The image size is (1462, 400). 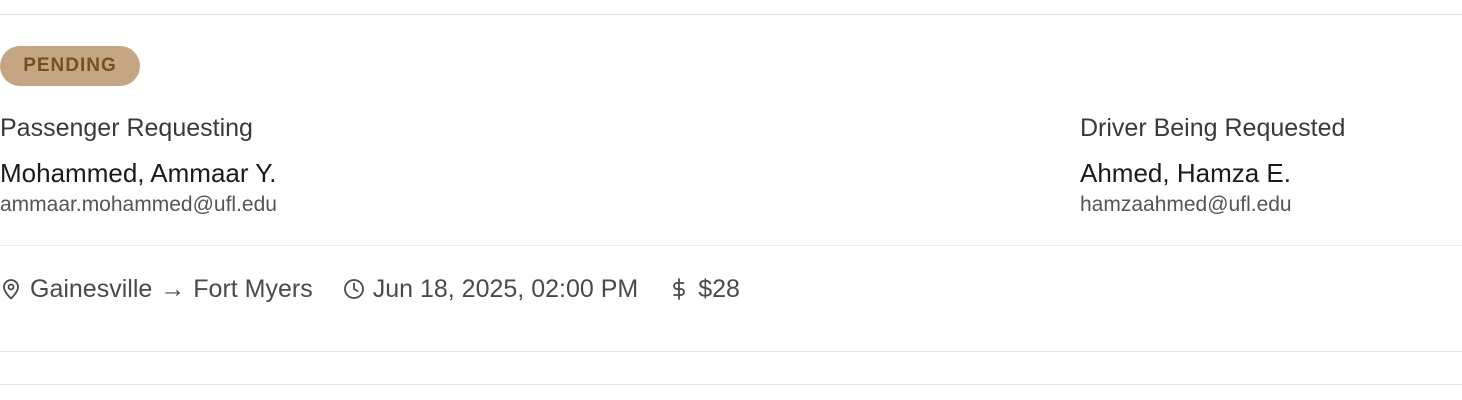 I want to click on route-origin: Gainesville, so click(x=91, y=288).